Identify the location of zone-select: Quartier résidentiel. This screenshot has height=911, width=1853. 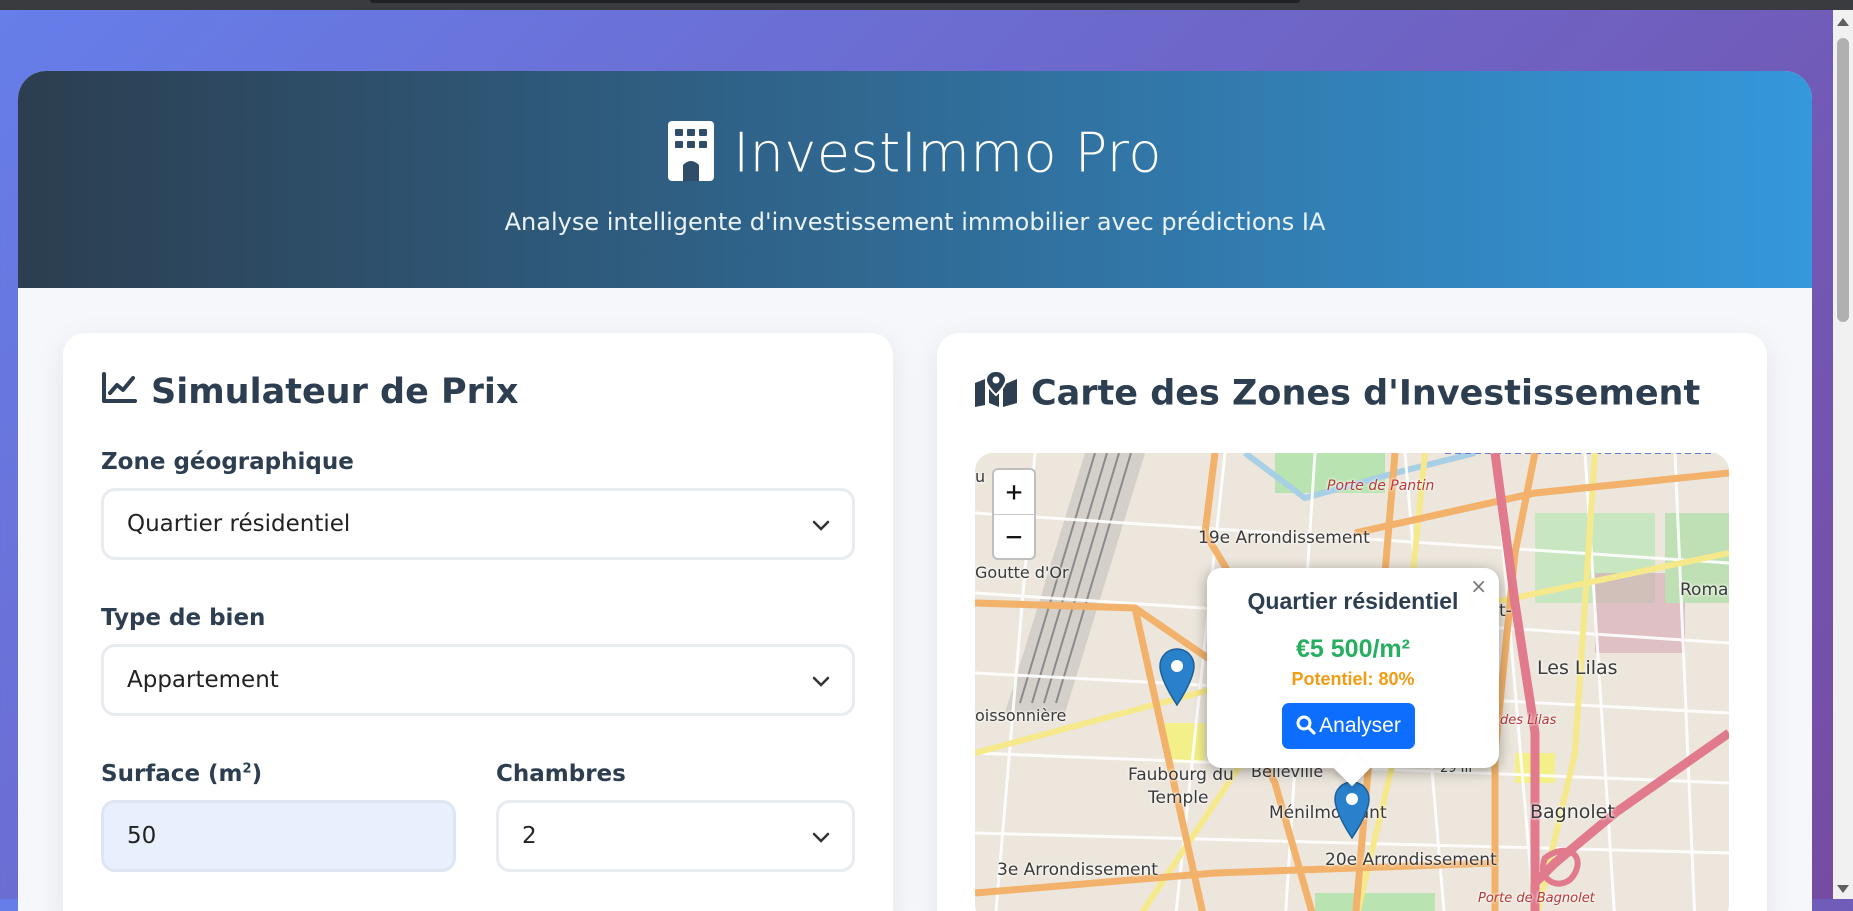
(478, 524).